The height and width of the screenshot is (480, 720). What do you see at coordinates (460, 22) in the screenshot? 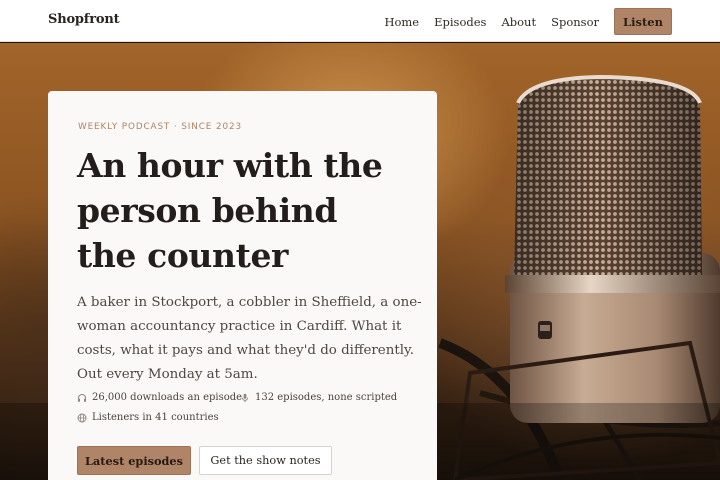
I see `nav-link-episodes: Episodes` at bounding box center [460, 22].